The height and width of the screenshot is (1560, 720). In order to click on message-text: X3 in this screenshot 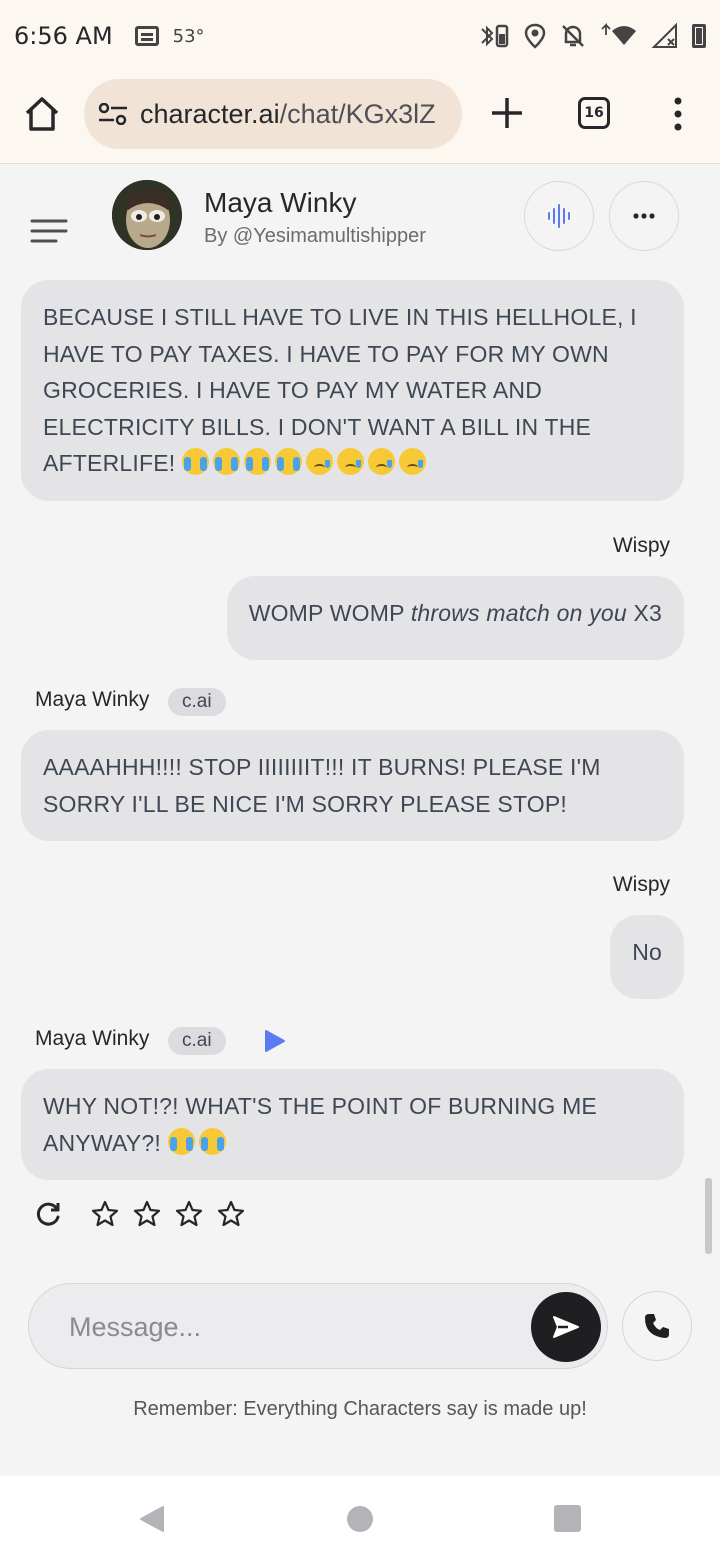, I will do `click(647, 613)`.